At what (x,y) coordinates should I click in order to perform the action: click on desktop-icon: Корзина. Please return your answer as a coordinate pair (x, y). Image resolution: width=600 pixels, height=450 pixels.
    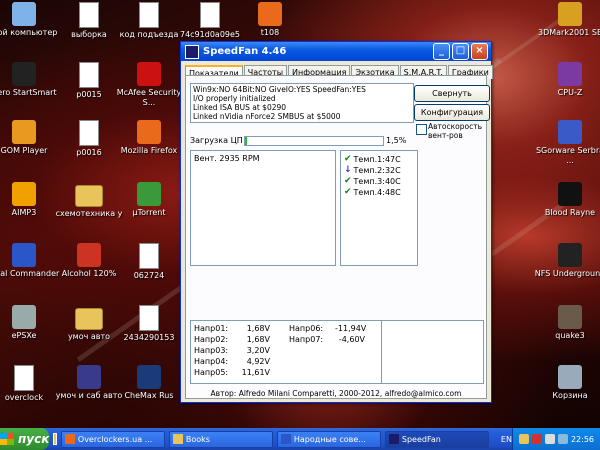
    Looking at the image, I should click on (567, 383).